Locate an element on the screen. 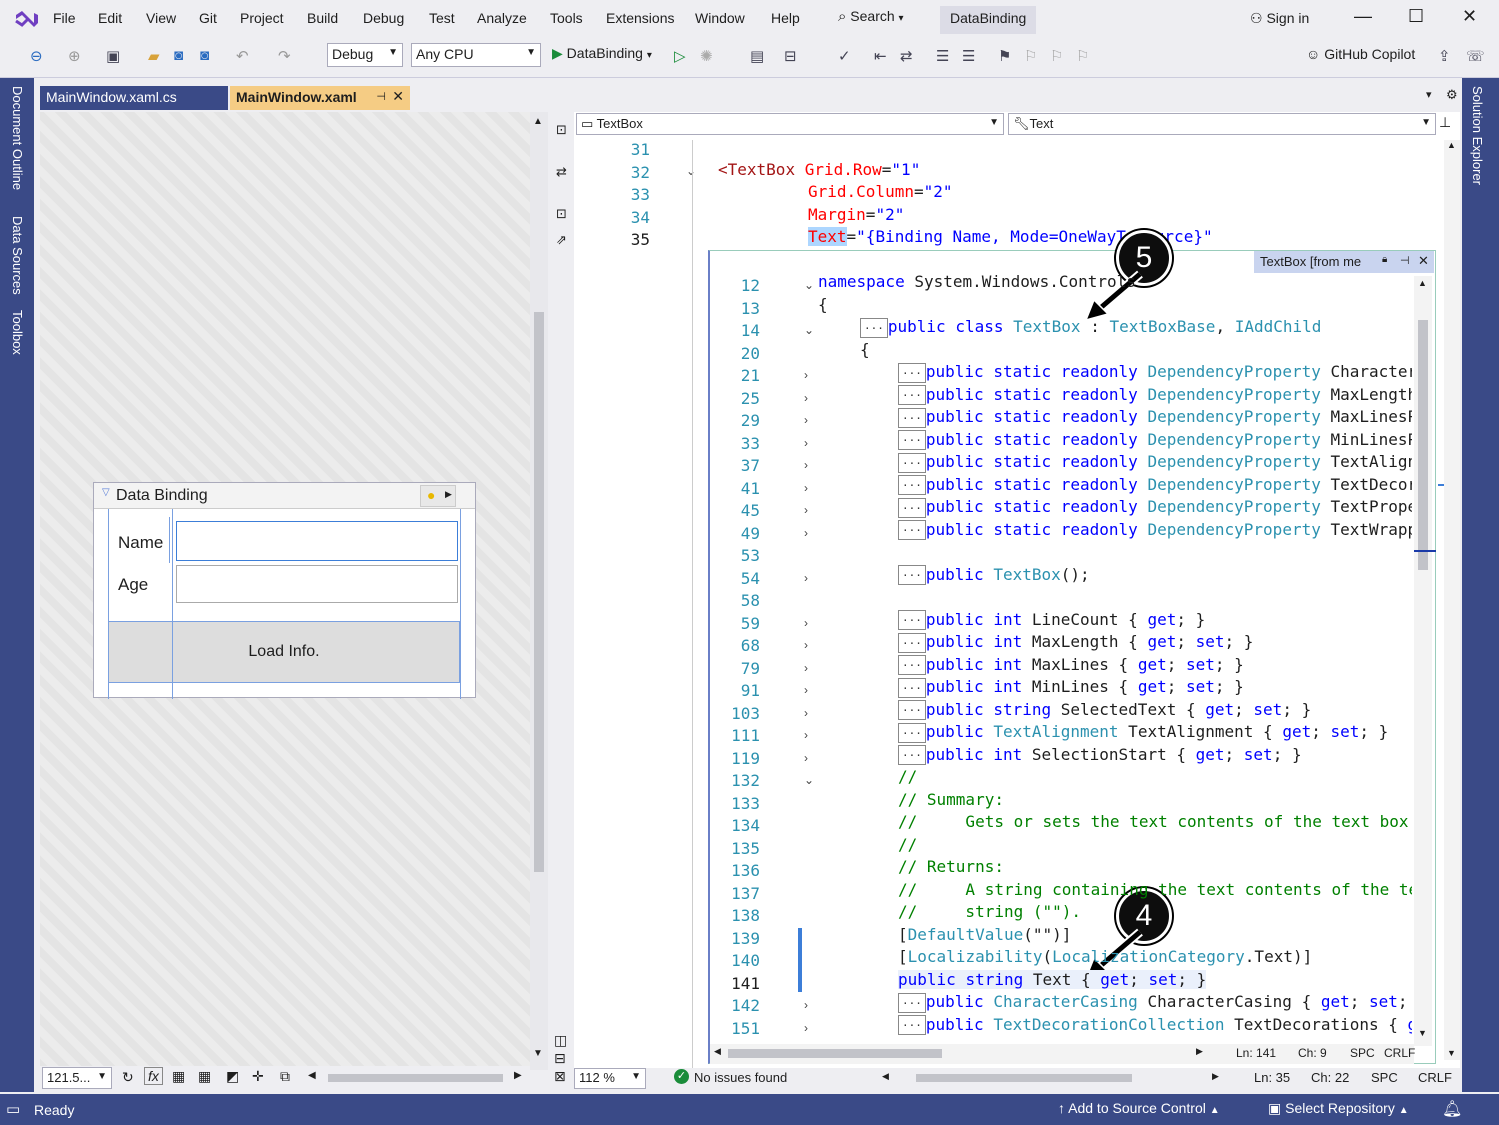 The height and width of the screenshot is (1125, 1499). layout-icon: ⊟ is located at coordinates (790, 56).